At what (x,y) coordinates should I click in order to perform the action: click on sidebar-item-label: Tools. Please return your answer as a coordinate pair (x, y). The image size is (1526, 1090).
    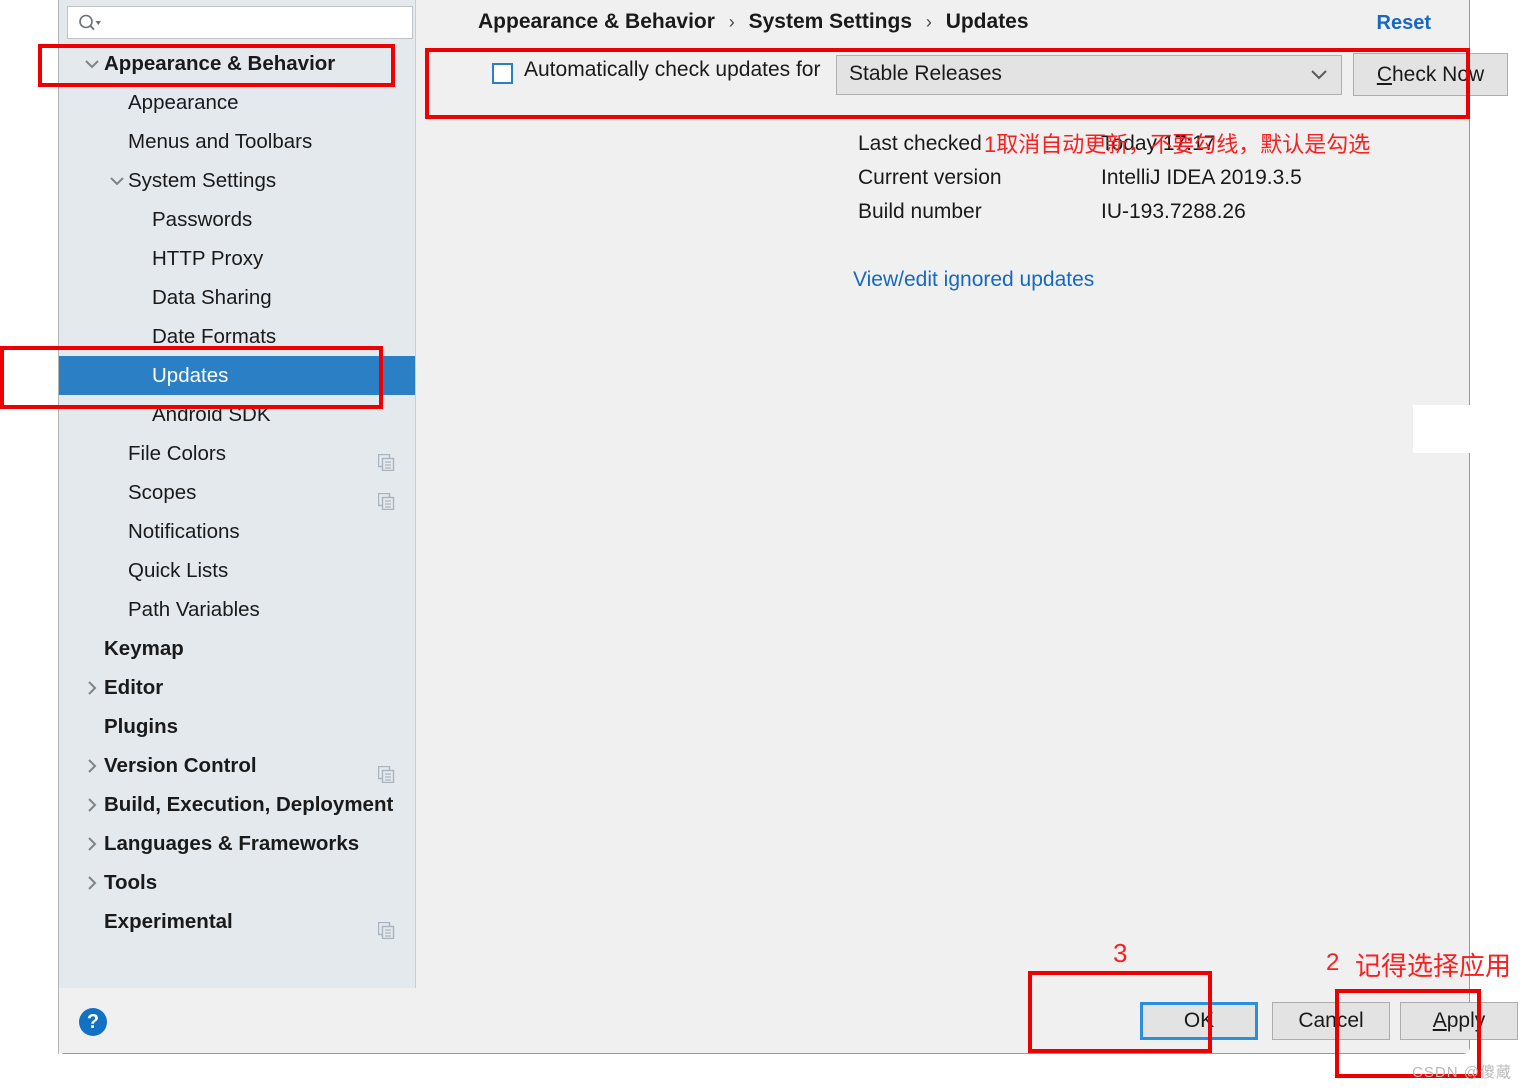
    Looking at the image, I should click on (131, 882).